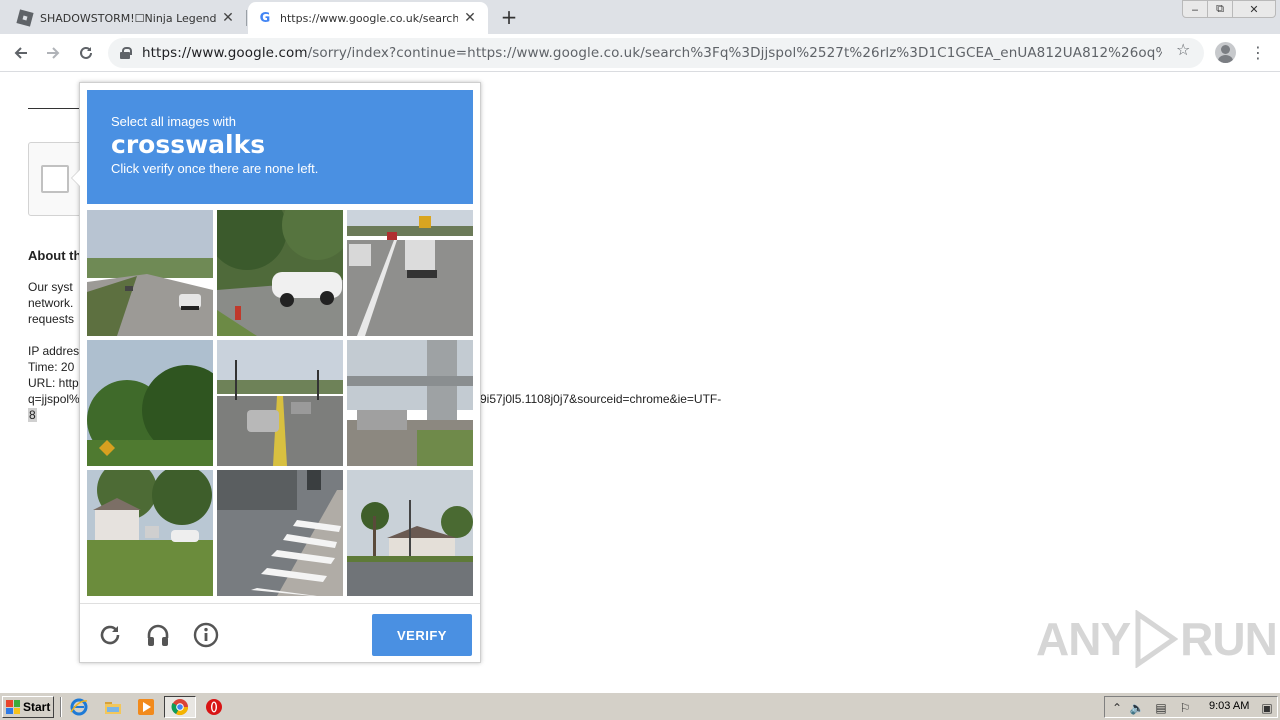 The height and width of the screenshot is (720, 1280). Describe the element at coordinates (1195, 9) in the screenshot. I see `minimize-button: ‒` at that location.